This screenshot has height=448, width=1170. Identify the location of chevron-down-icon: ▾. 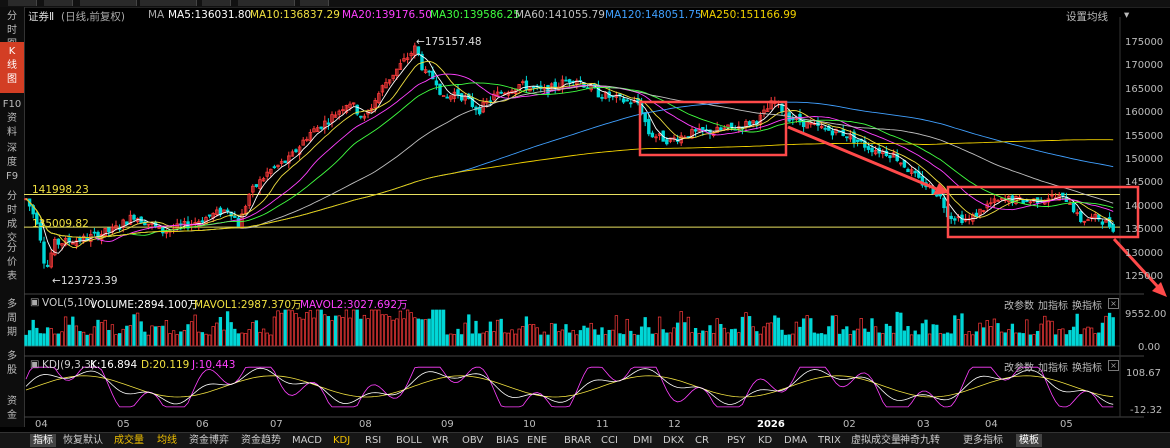
(1126, 15).